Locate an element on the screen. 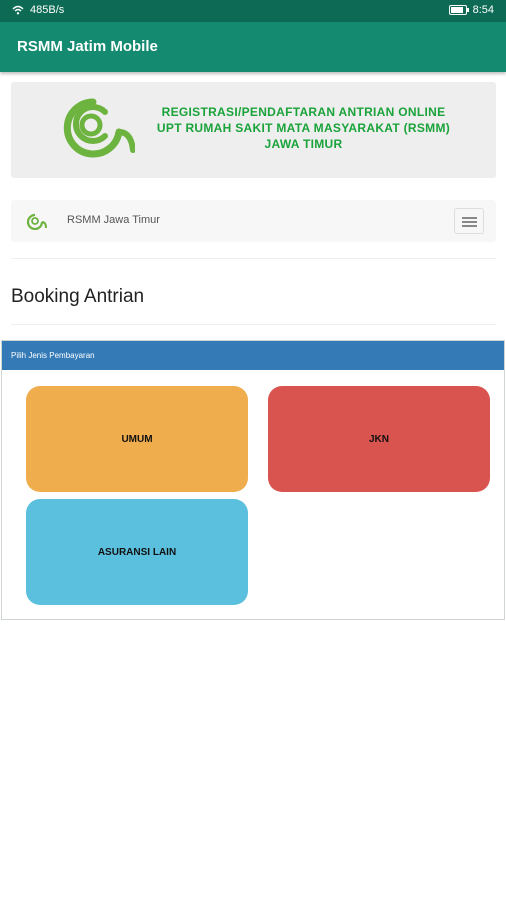 This screenshot has height=900, width=506. battery-icon is located at coordinates (458, 10).